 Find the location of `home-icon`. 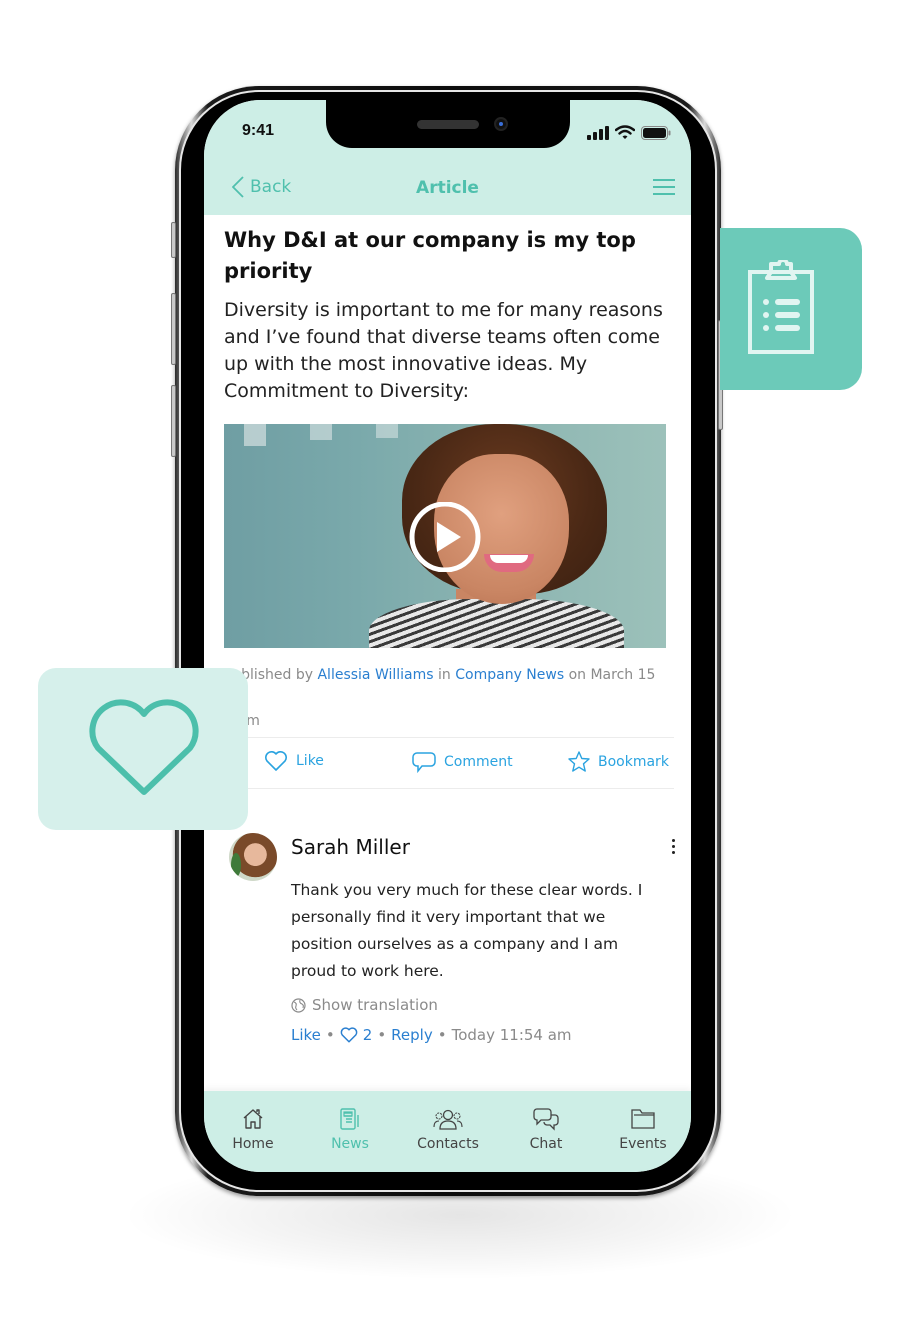

home-icon is located at coordinates (253, 1119).